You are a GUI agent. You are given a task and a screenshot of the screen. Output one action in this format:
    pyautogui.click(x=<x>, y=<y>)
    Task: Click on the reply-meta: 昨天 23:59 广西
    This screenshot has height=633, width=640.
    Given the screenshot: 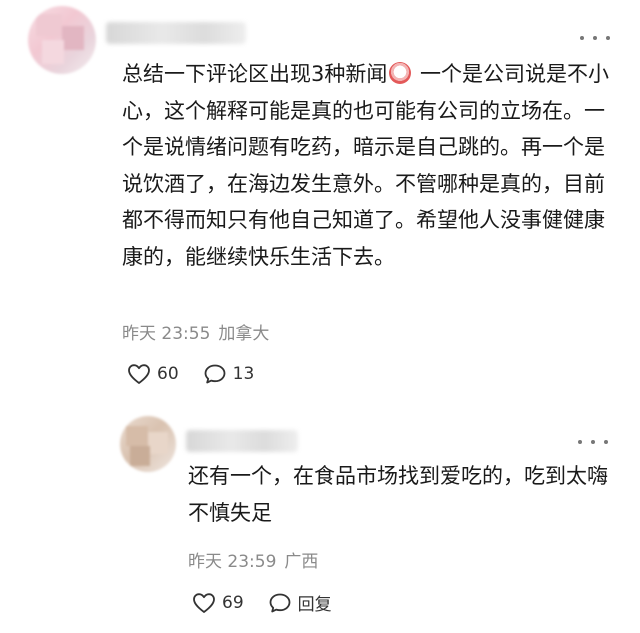 What is the action you would take?
    pyautogui.click(x=253, y=559)
    